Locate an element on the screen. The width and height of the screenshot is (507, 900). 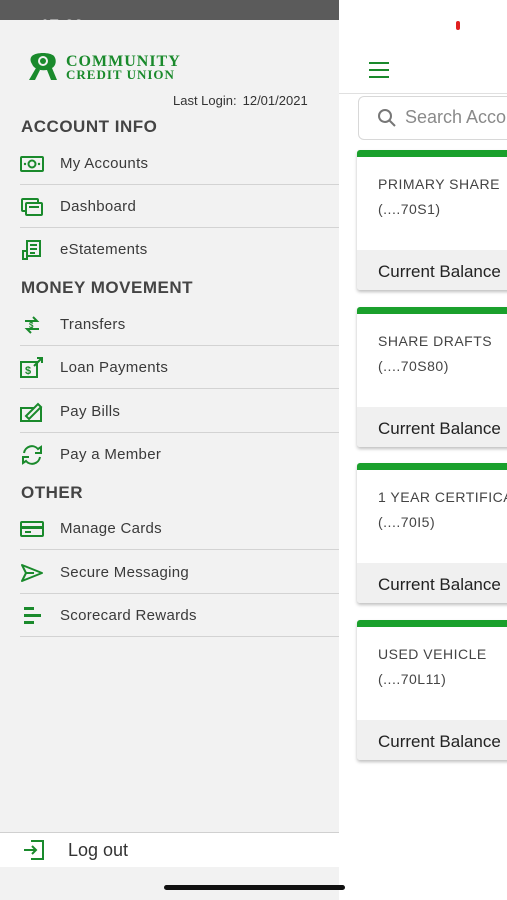
pay-member-icon is located at coordinates (32, 455).